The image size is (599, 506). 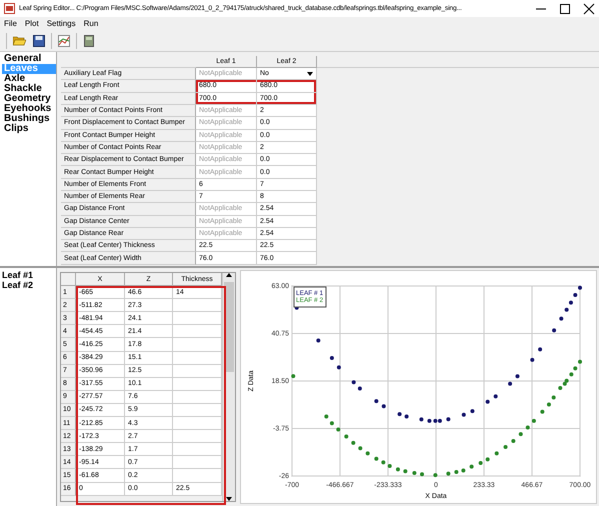 I want to click on scroll-up-icon, so click(x=229, y=275).